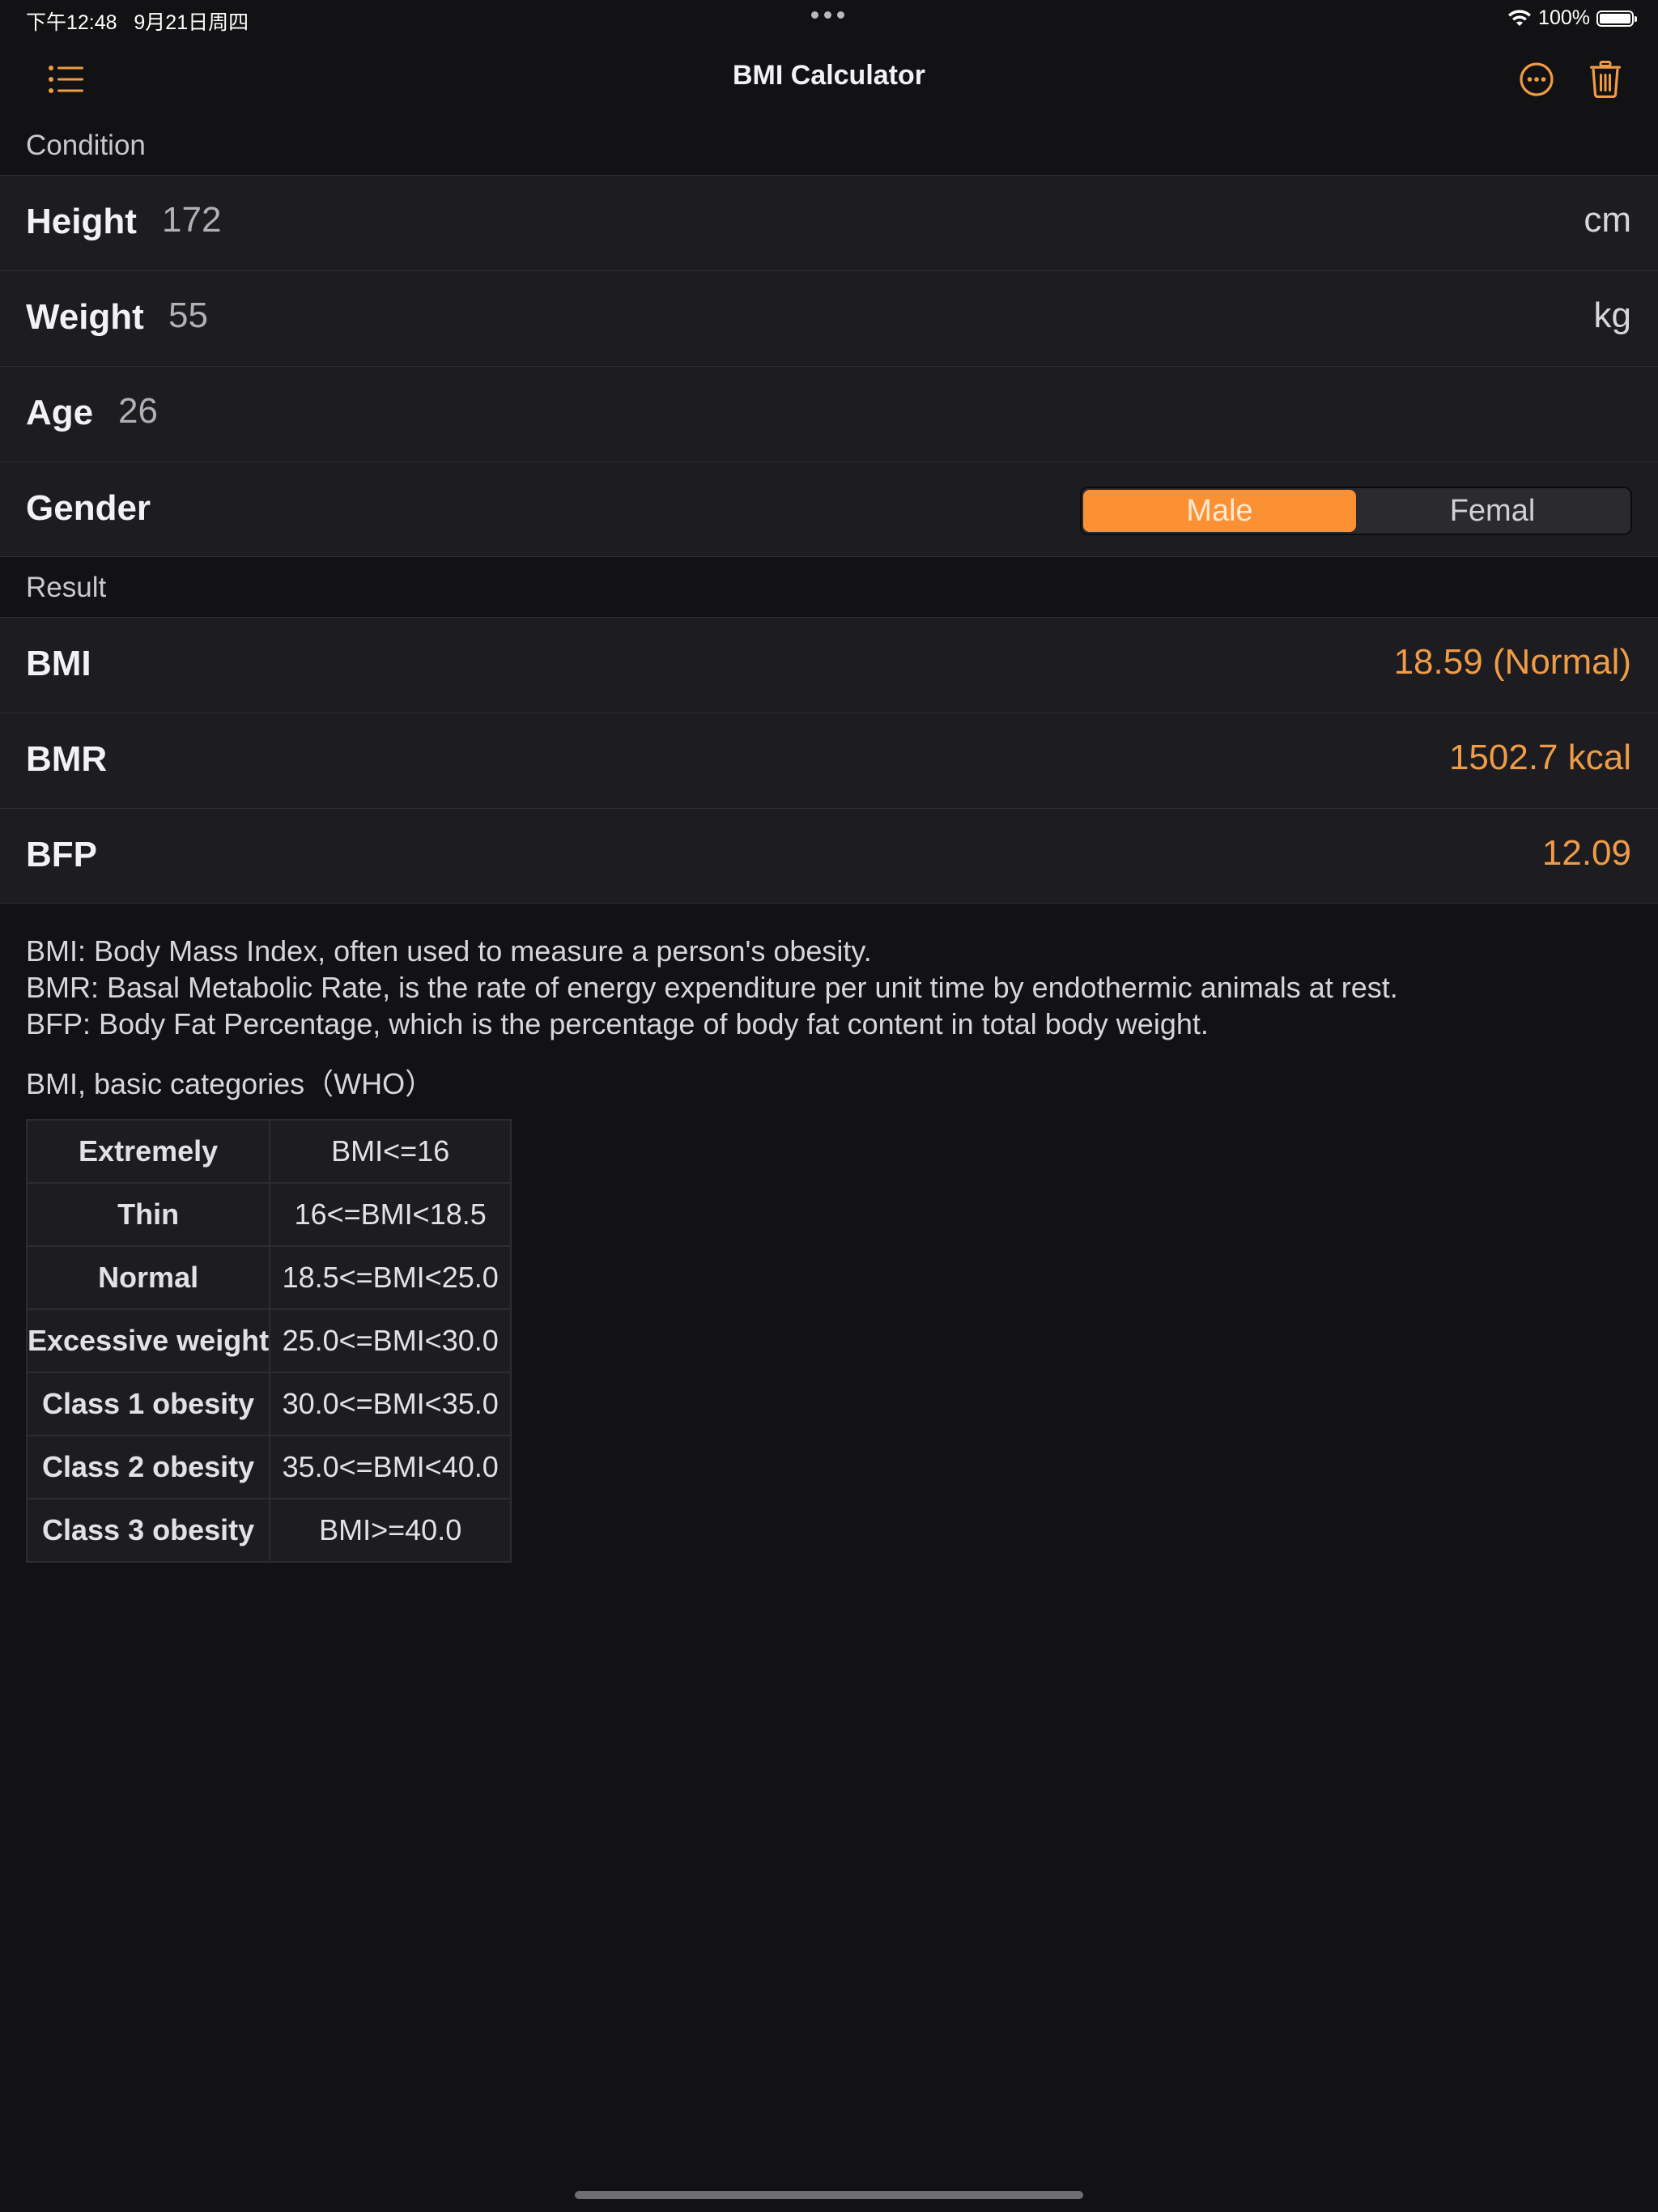 Image resolution: width=1658 pixels, height=2212 pixels. What do you see at coordinates (829, 223) in the screenshot?
I see `height-row: Height cm` at bounding box center [829, 223].